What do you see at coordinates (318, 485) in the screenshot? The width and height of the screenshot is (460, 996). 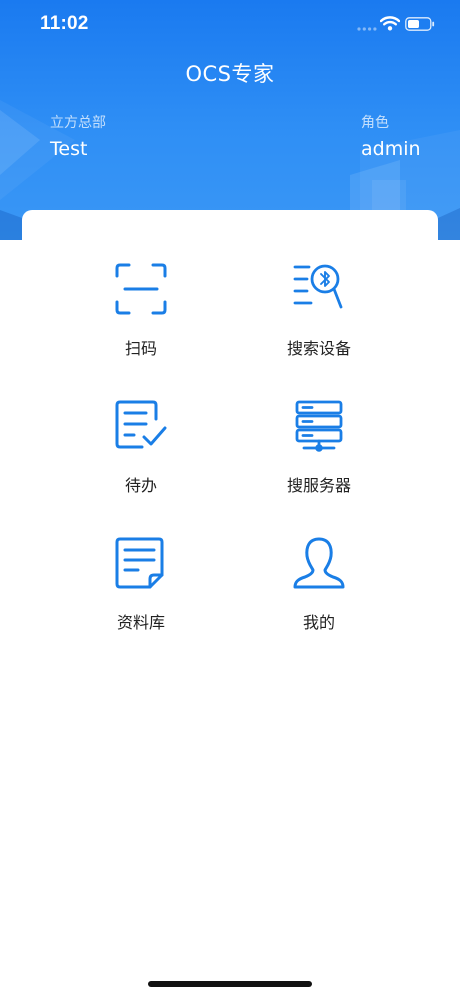 I see `search-server-label: 搜服务器` at bounding box center [318, 485].